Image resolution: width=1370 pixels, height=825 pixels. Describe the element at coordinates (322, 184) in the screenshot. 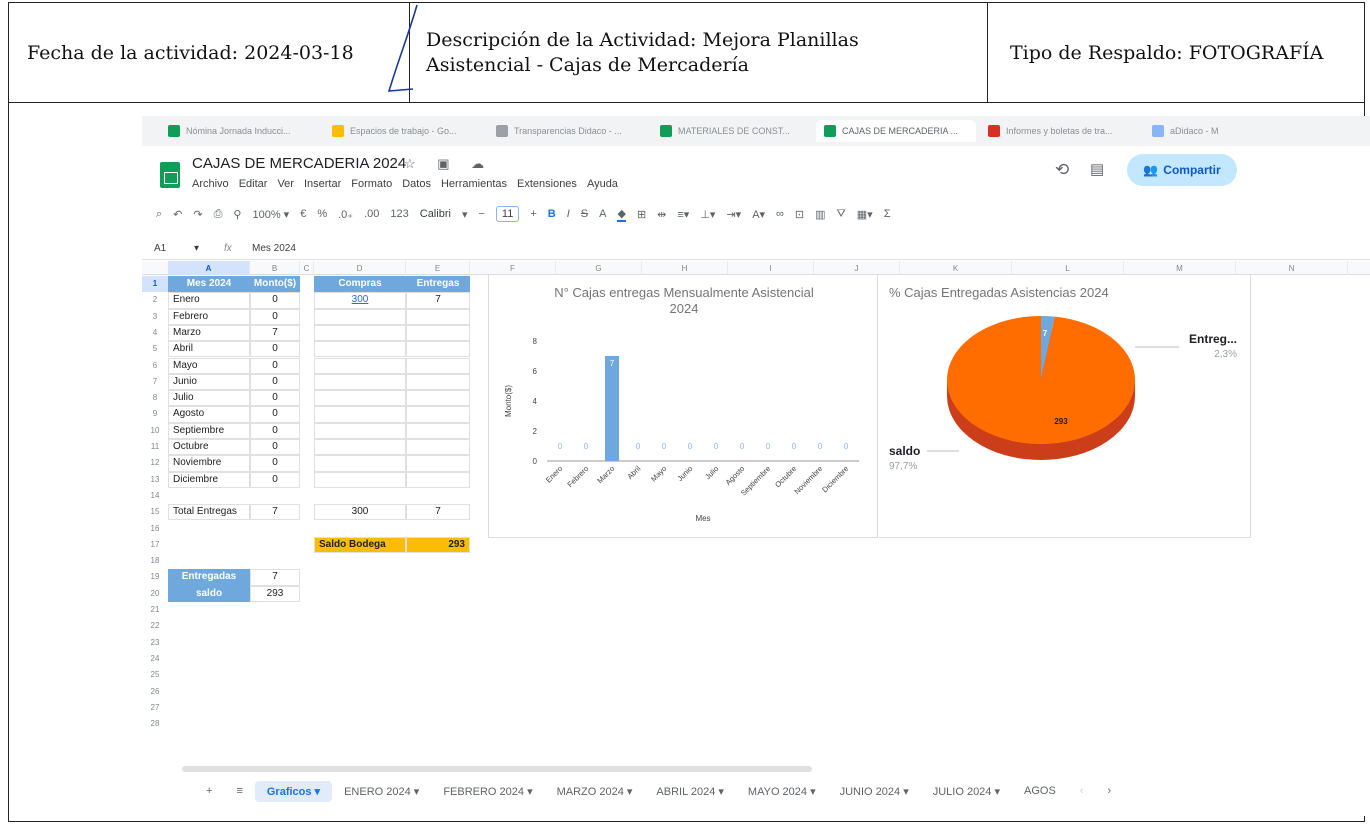

I see `menu-item: Insertar` at that location.